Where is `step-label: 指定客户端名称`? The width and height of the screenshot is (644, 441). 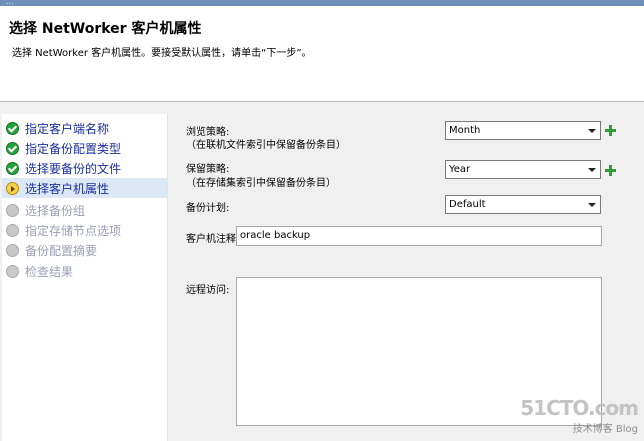
step-label: 指定客户端名称 is located at coordinates (67, 128).